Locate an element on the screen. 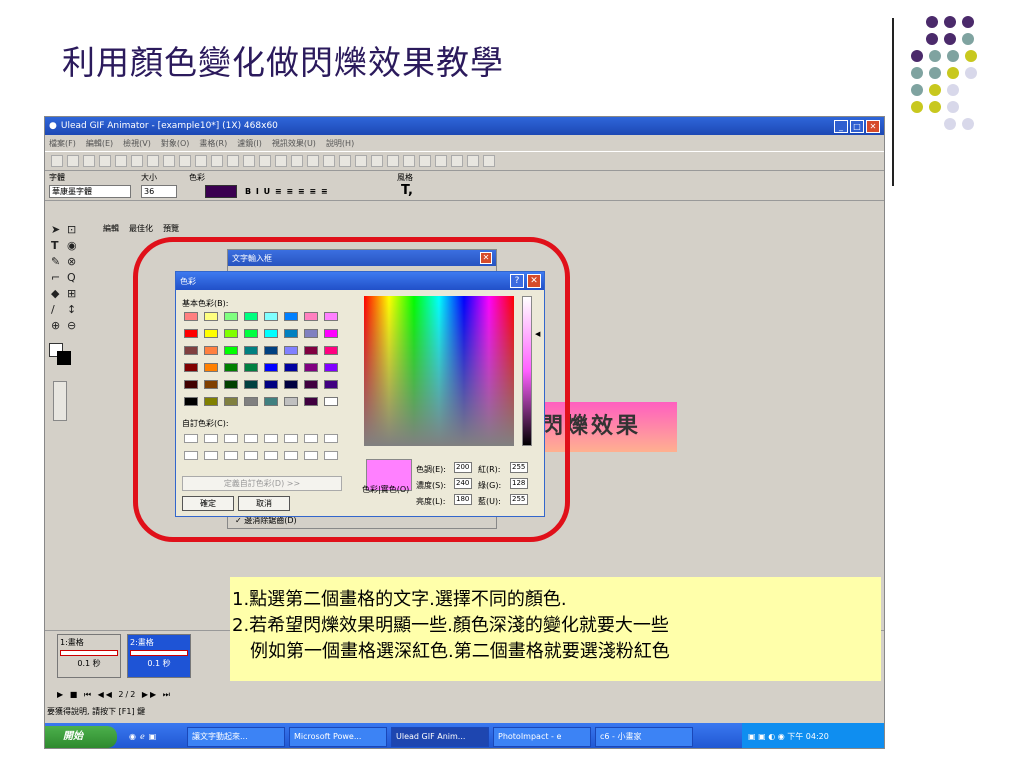  tab-optimize: 最佳化 is located at coordinates (141, 228).